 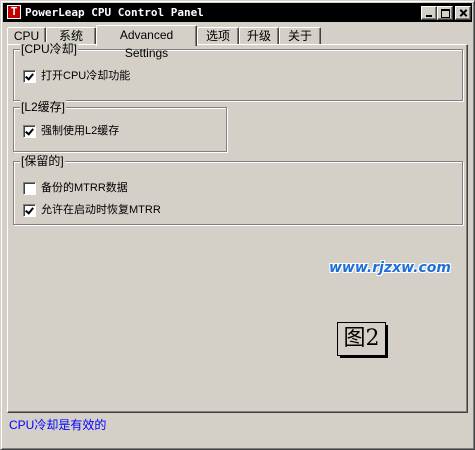 I want to click on enable-cpu-cooling-label: 打开CPU冷却功能, so click(x=85, y=76).